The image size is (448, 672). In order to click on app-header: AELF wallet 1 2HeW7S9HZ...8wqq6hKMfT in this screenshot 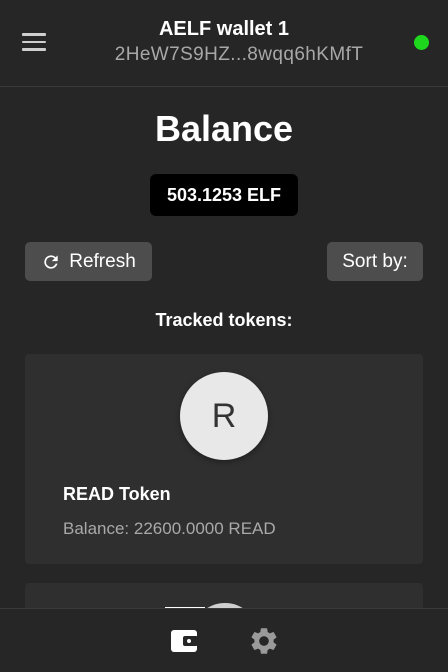, I will do `click(224, 43)`.